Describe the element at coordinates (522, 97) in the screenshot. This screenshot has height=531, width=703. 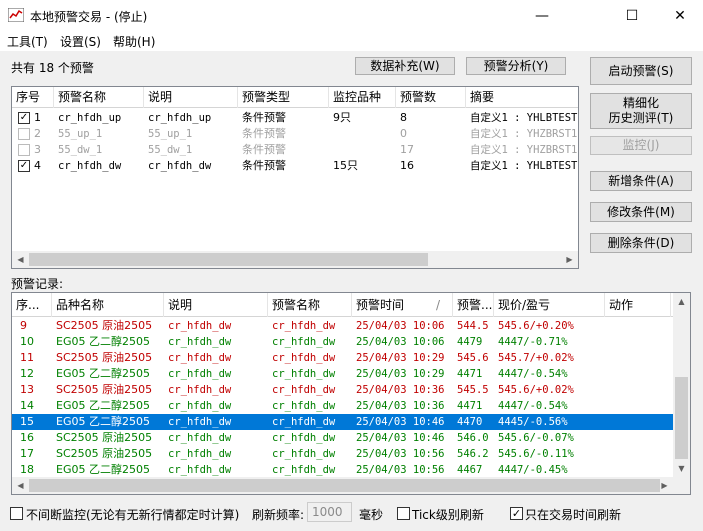
I see `col-header-summary: 摘要` at that location.